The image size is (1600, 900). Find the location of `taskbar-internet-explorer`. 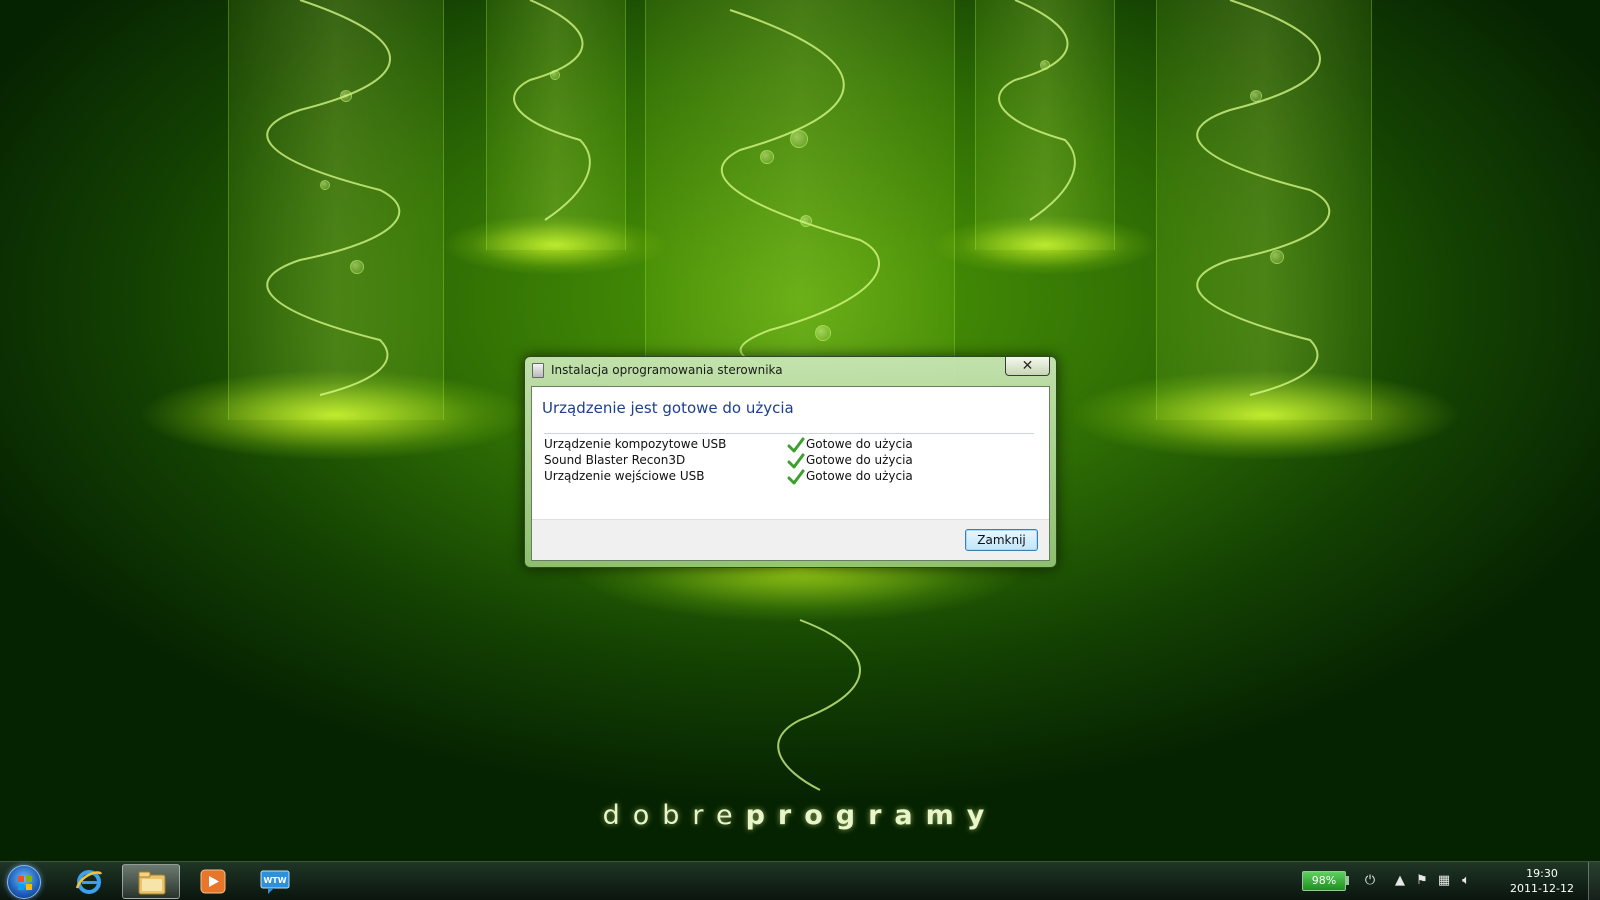

taskbar-internet-explorer is located at coordinates (89, 881).